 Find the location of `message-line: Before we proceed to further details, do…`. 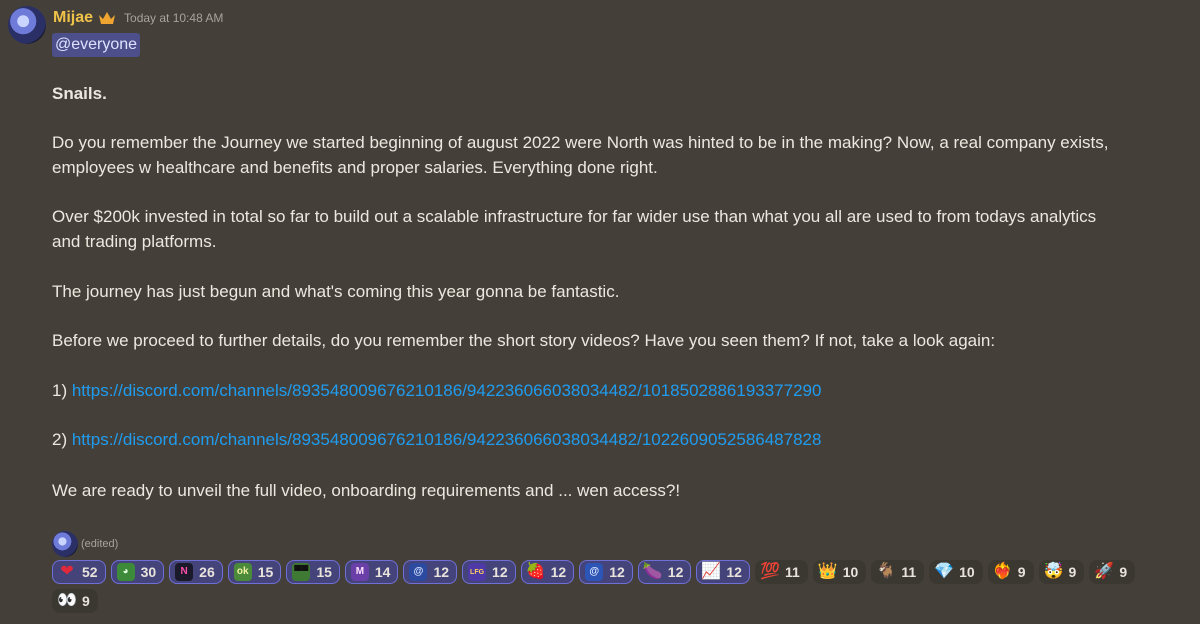

message-line: Before we proceed to further details, do… is located at coordinates (524, 340).